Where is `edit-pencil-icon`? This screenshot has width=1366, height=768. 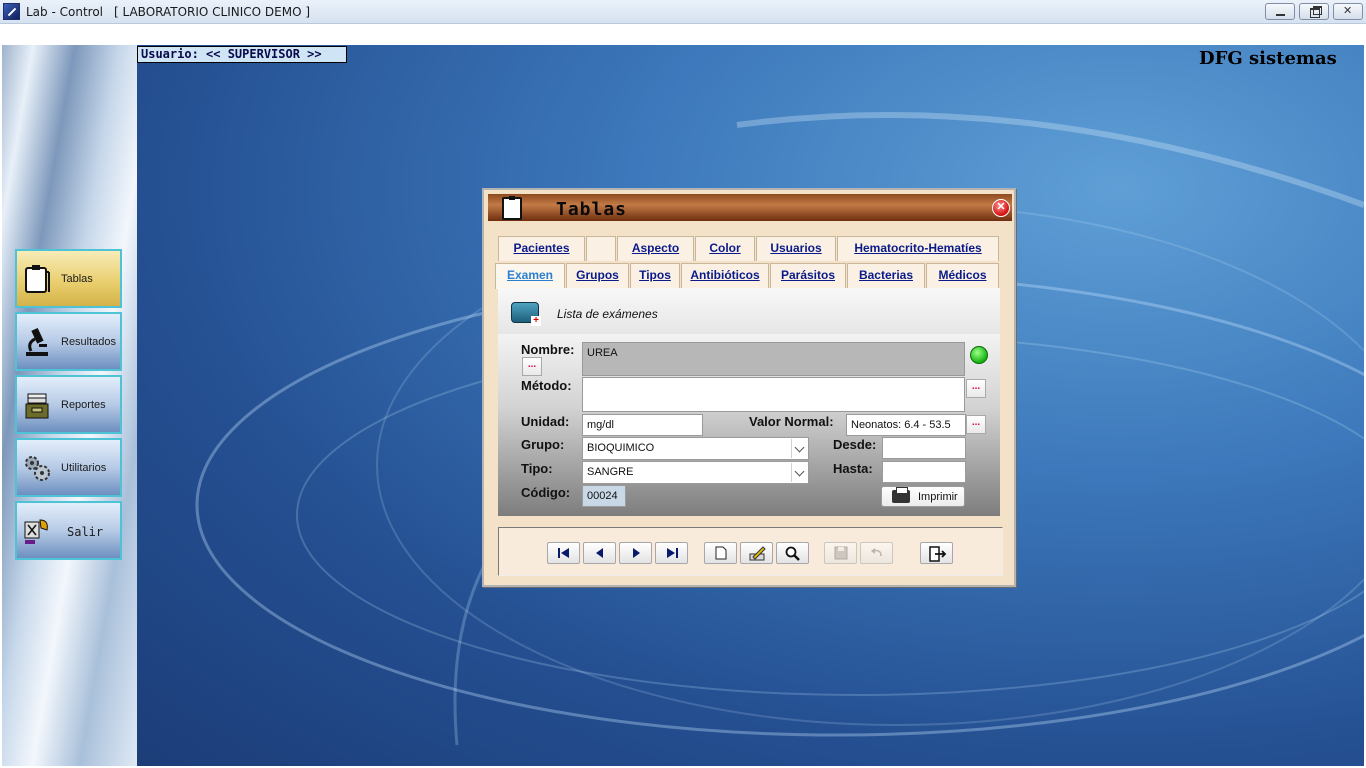 edit-pencil-icon is located at coordinates (757, 553).